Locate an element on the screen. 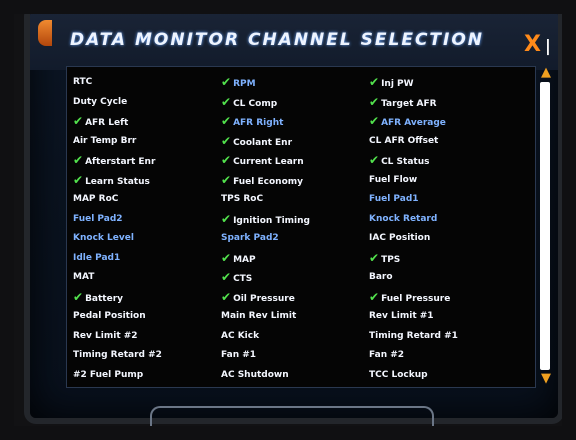 This screenshot has height=440, width=576. channel-label: Spark Pad2 is located at coordinates (250, 238).